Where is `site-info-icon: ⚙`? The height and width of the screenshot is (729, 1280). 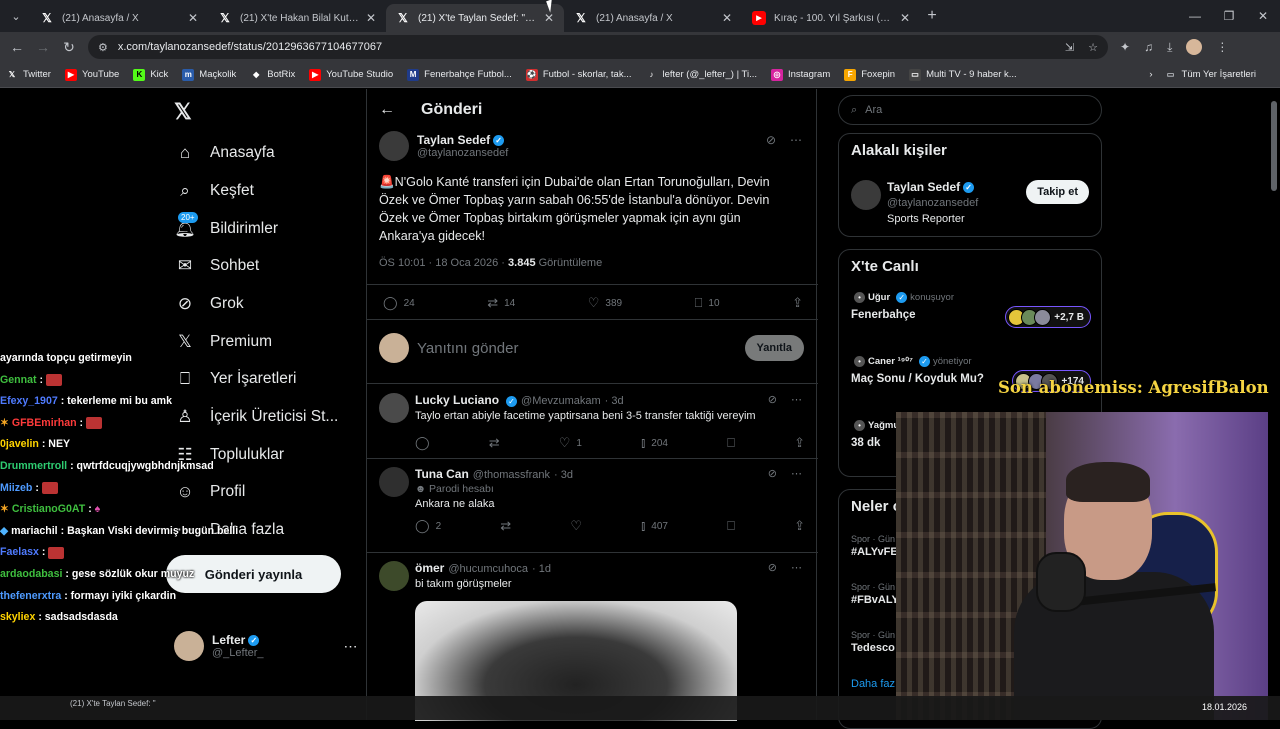
site-info-icon: ⚙ is located at coordinates (103, 47).